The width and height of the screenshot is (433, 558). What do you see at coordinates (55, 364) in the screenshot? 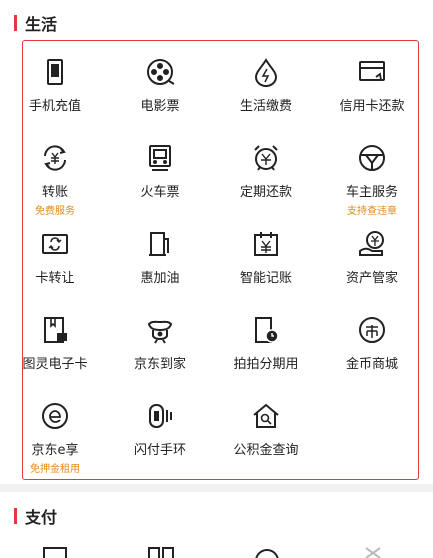
I see `service-label: 图灵电子卡` at bounding box center [55, 364].